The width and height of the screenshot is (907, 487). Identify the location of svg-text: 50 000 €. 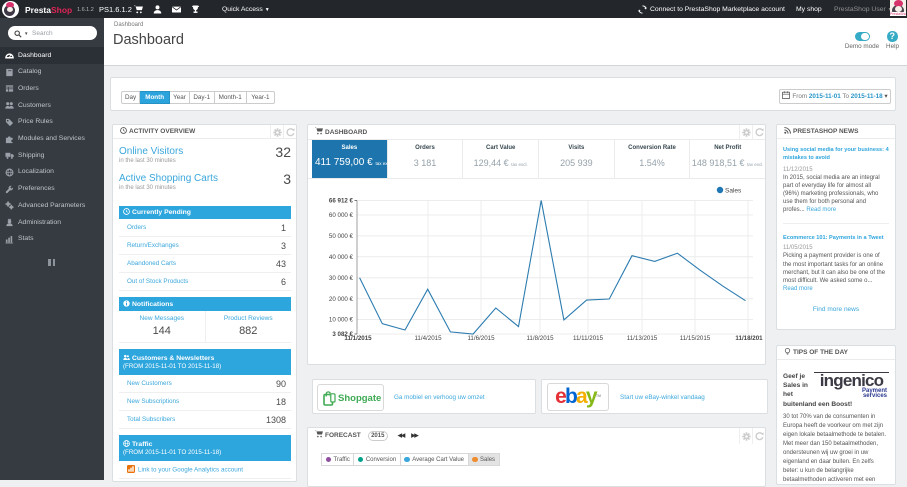
(341, 236).